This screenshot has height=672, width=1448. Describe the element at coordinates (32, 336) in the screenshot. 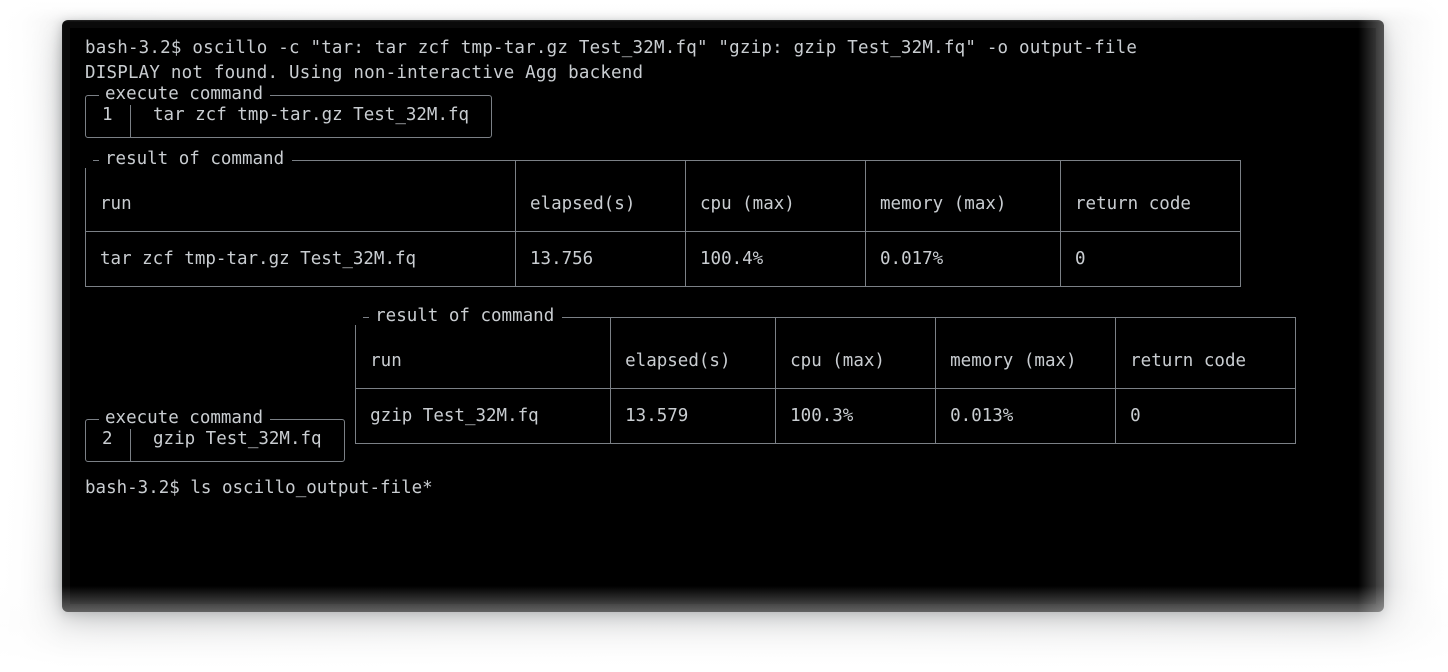

I see `edge-fade-left` at that location.